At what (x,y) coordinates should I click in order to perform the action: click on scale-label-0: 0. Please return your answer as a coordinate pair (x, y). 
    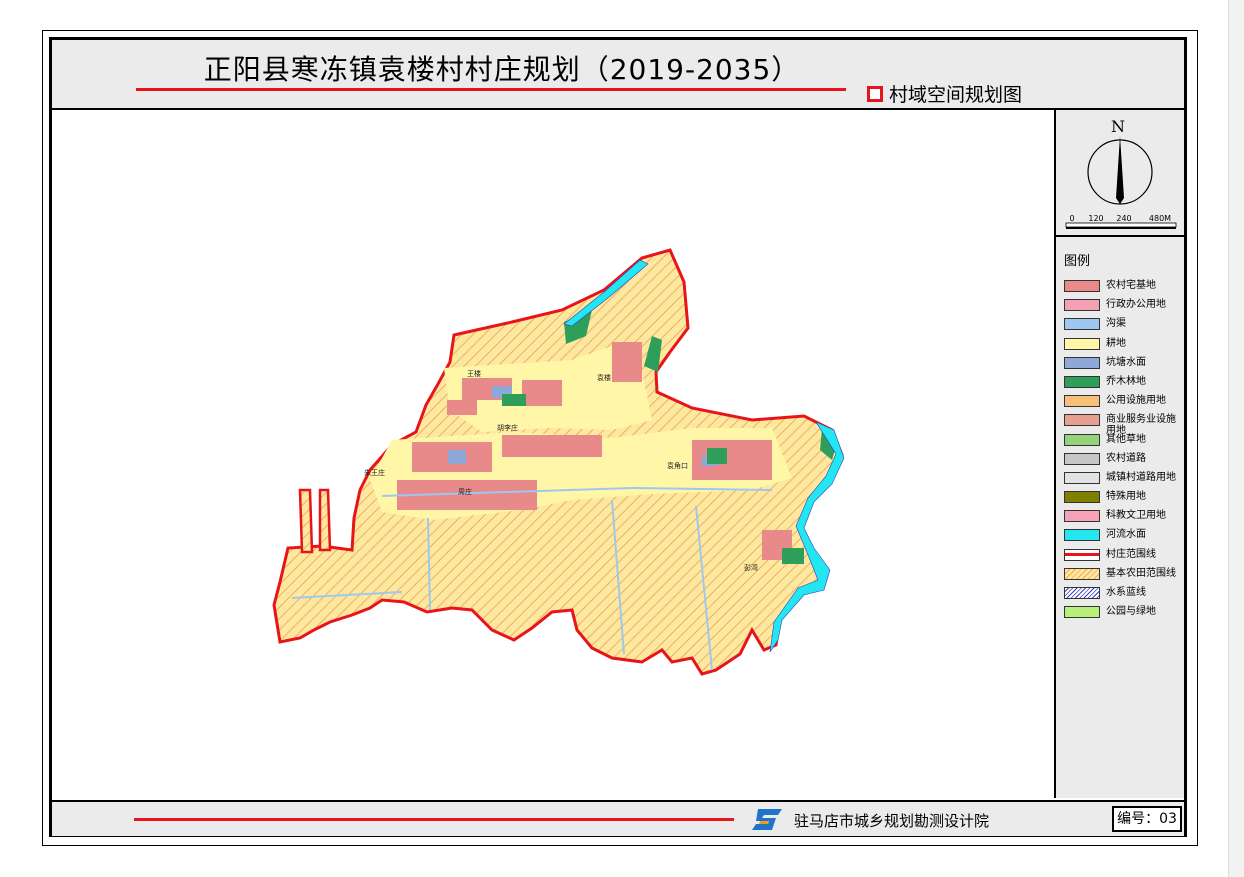
    Looking at the image, I should click on (1071, 218).